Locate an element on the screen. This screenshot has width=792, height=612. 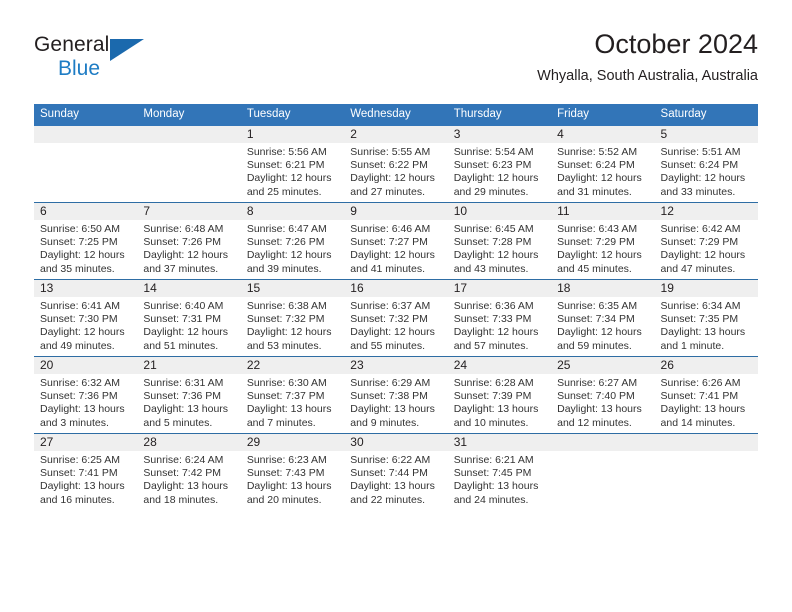
day-number: 7 is located at coordinates (189, 211).